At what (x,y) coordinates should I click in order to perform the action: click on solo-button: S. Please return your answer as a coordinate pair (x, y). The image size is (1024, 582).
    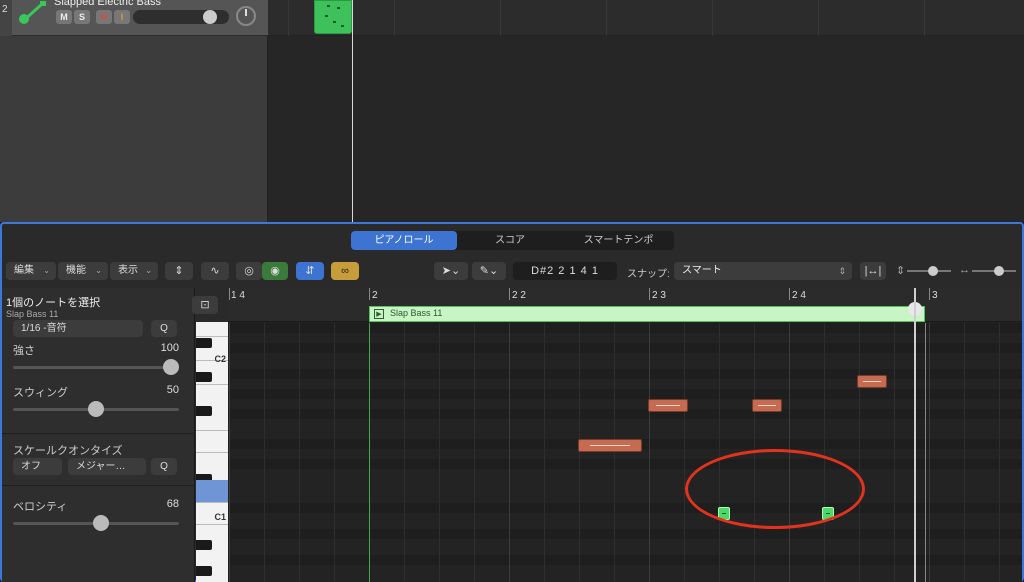
    Looking at the image, I should click on (82, 17).